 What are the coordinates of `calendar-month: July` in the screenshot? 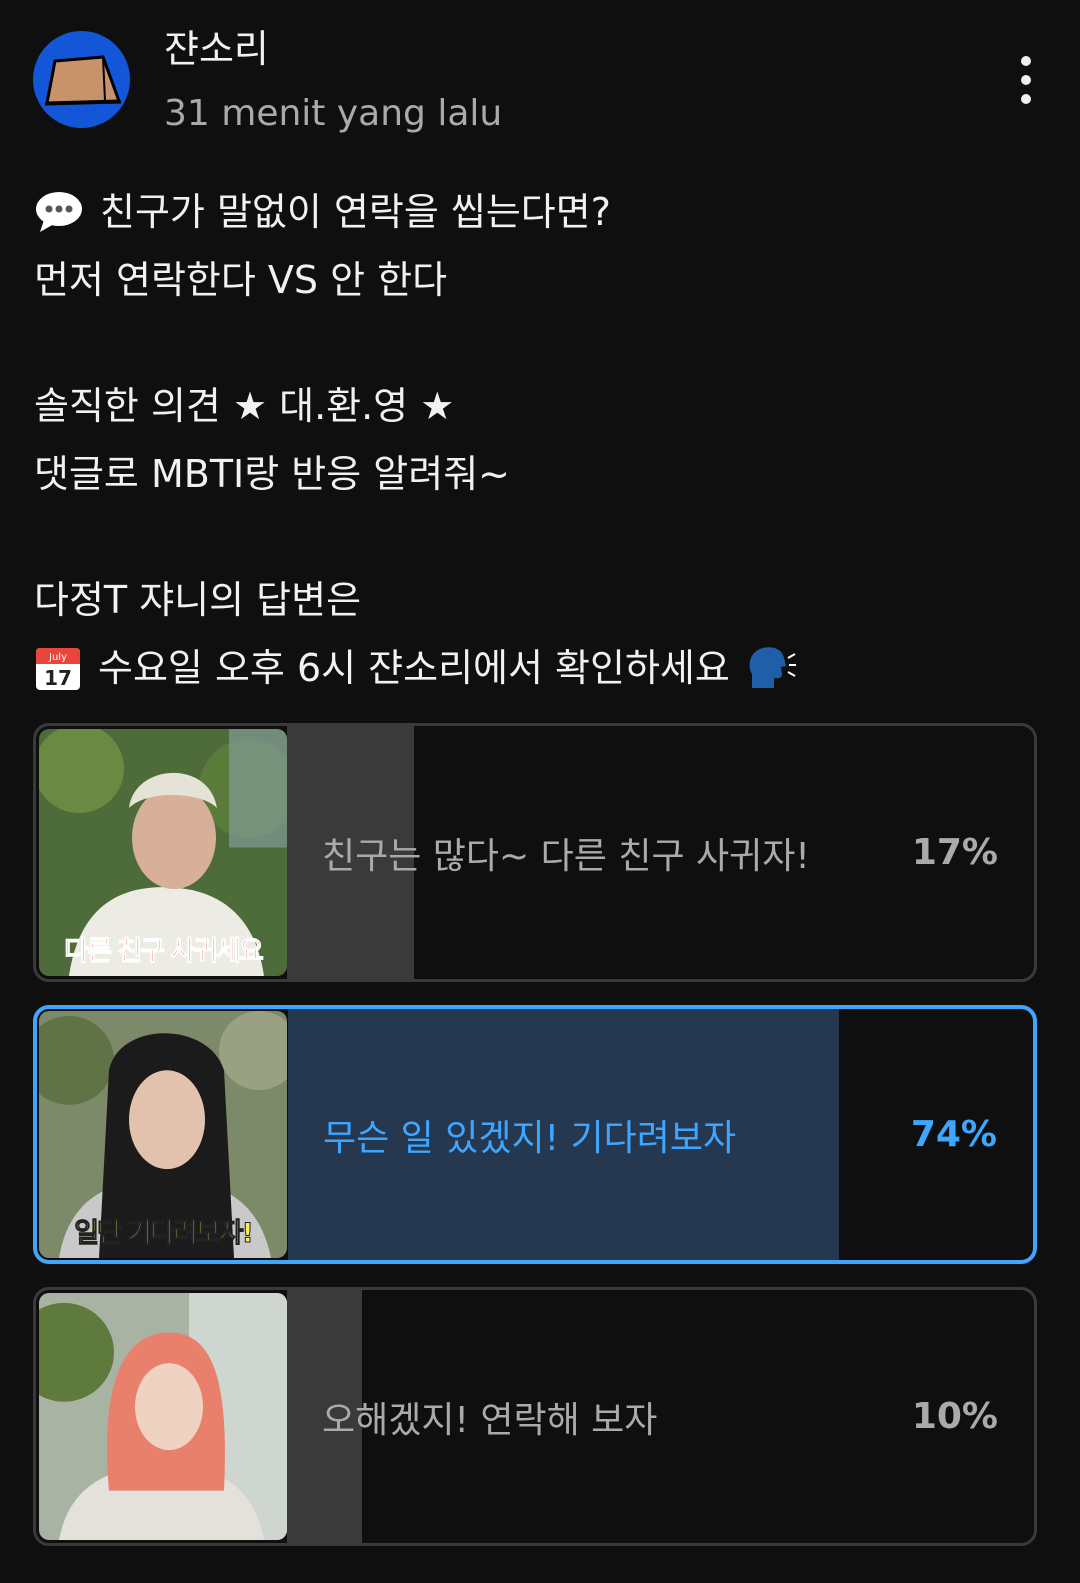 It's located at (57, 657).